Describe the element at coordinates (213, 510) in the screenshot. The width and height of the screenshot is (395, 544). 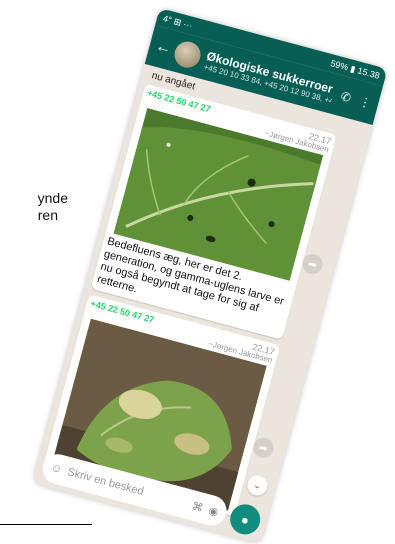
I see `camera-icon: ◉` at that location.